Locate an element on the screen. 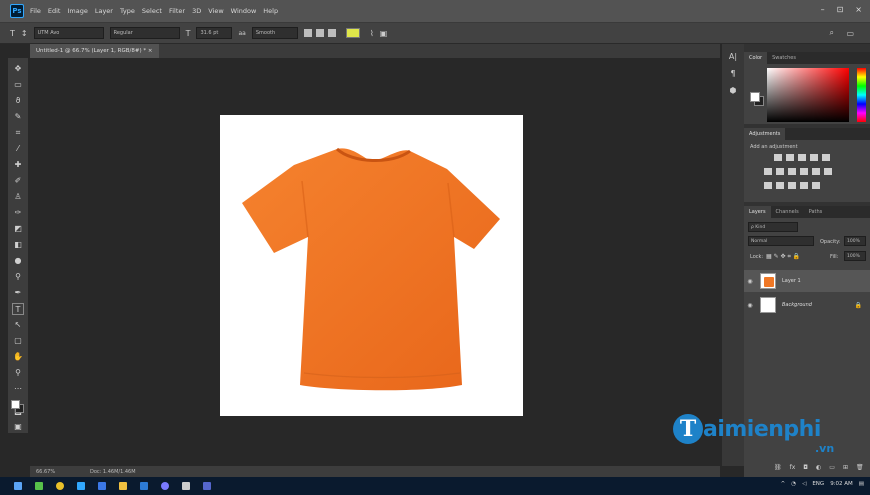 Image resolution: width=870 pixels, height=495 pixels. eyedropper-tool-icon: ⁄ is located at coordinates (18, 149).